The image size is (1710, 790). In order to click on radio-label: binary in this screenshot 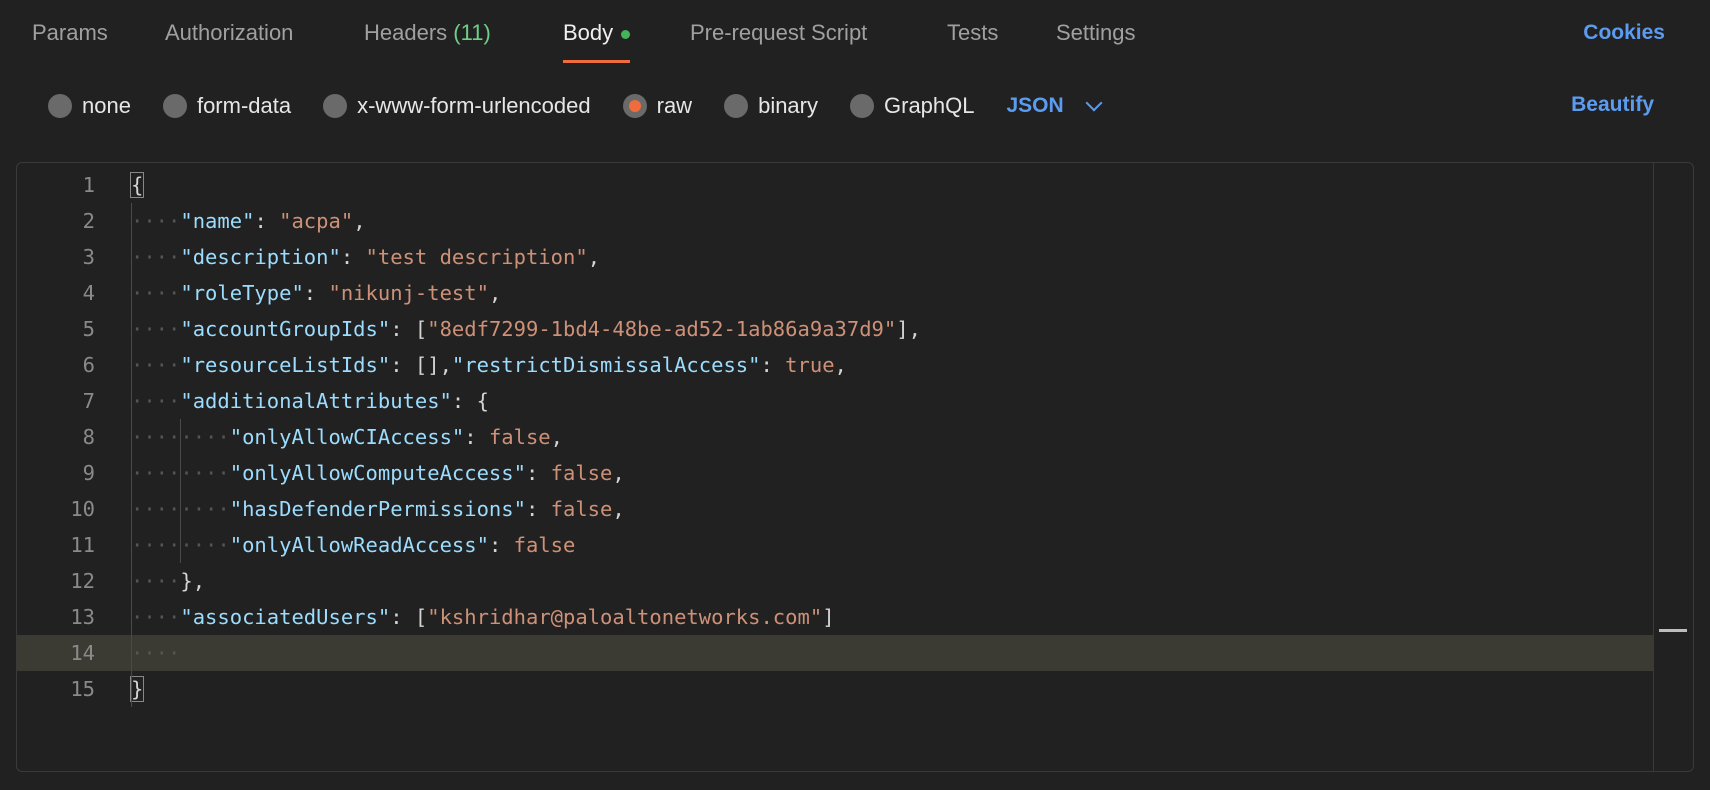, I will do `click(788, 105)`.